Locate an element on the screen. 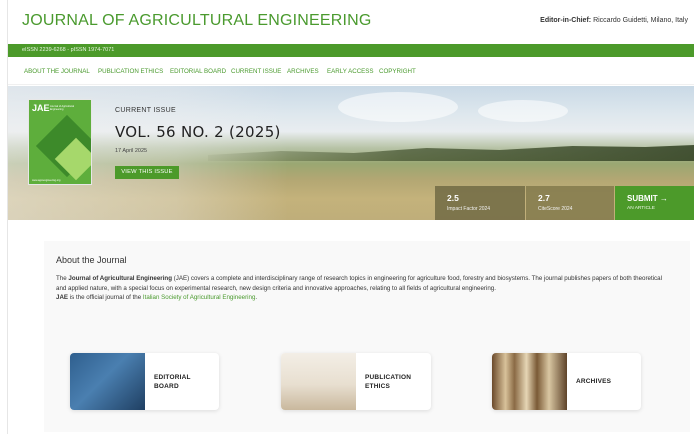 The image size is (694, 434). tile-label-line: EDITORIAL is located at coordinates (172, 377).